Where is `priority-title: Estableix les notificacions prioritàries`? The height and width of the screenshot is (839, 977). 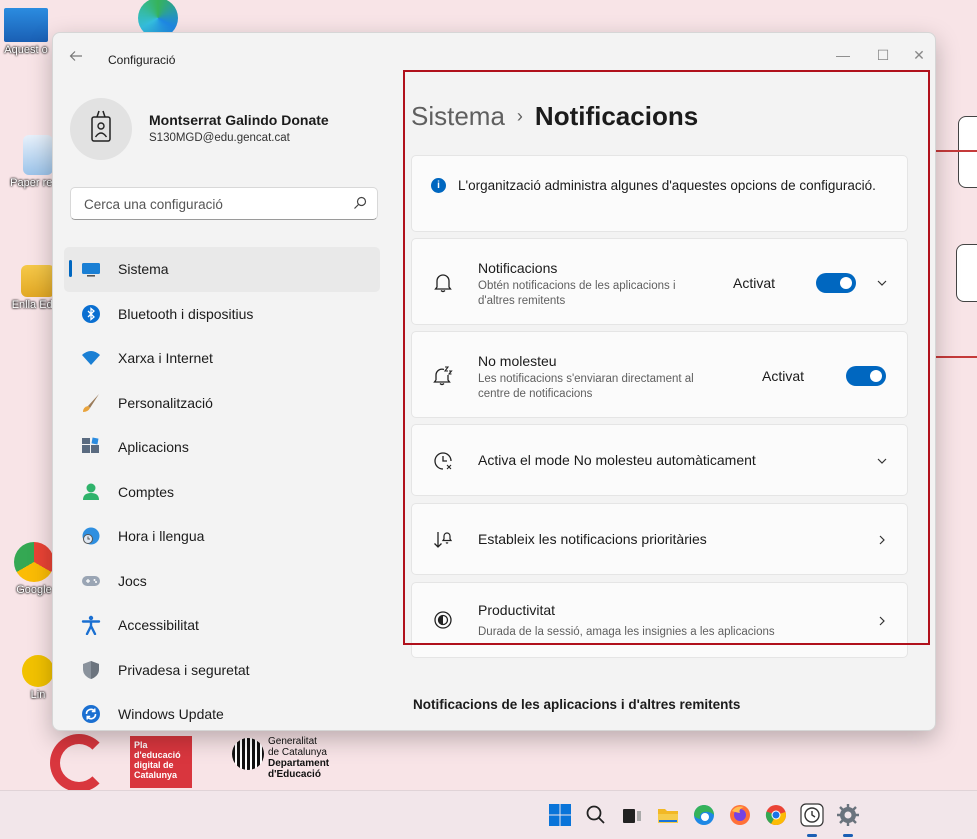
priority-title: Estableix les notificacions prioritàries is located at coordinates (592, 539).